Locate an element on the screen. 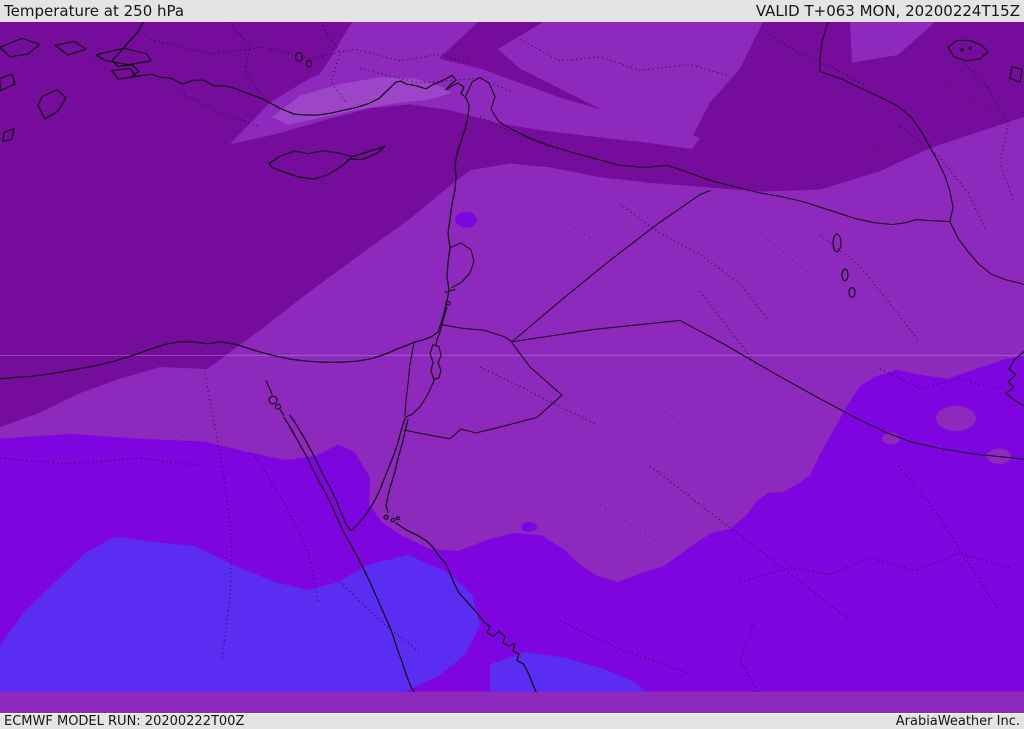 The height and width of the screenshot is (729, 1024). zone-bright-blob-nw-saudi is located at coordinates (529, 527).